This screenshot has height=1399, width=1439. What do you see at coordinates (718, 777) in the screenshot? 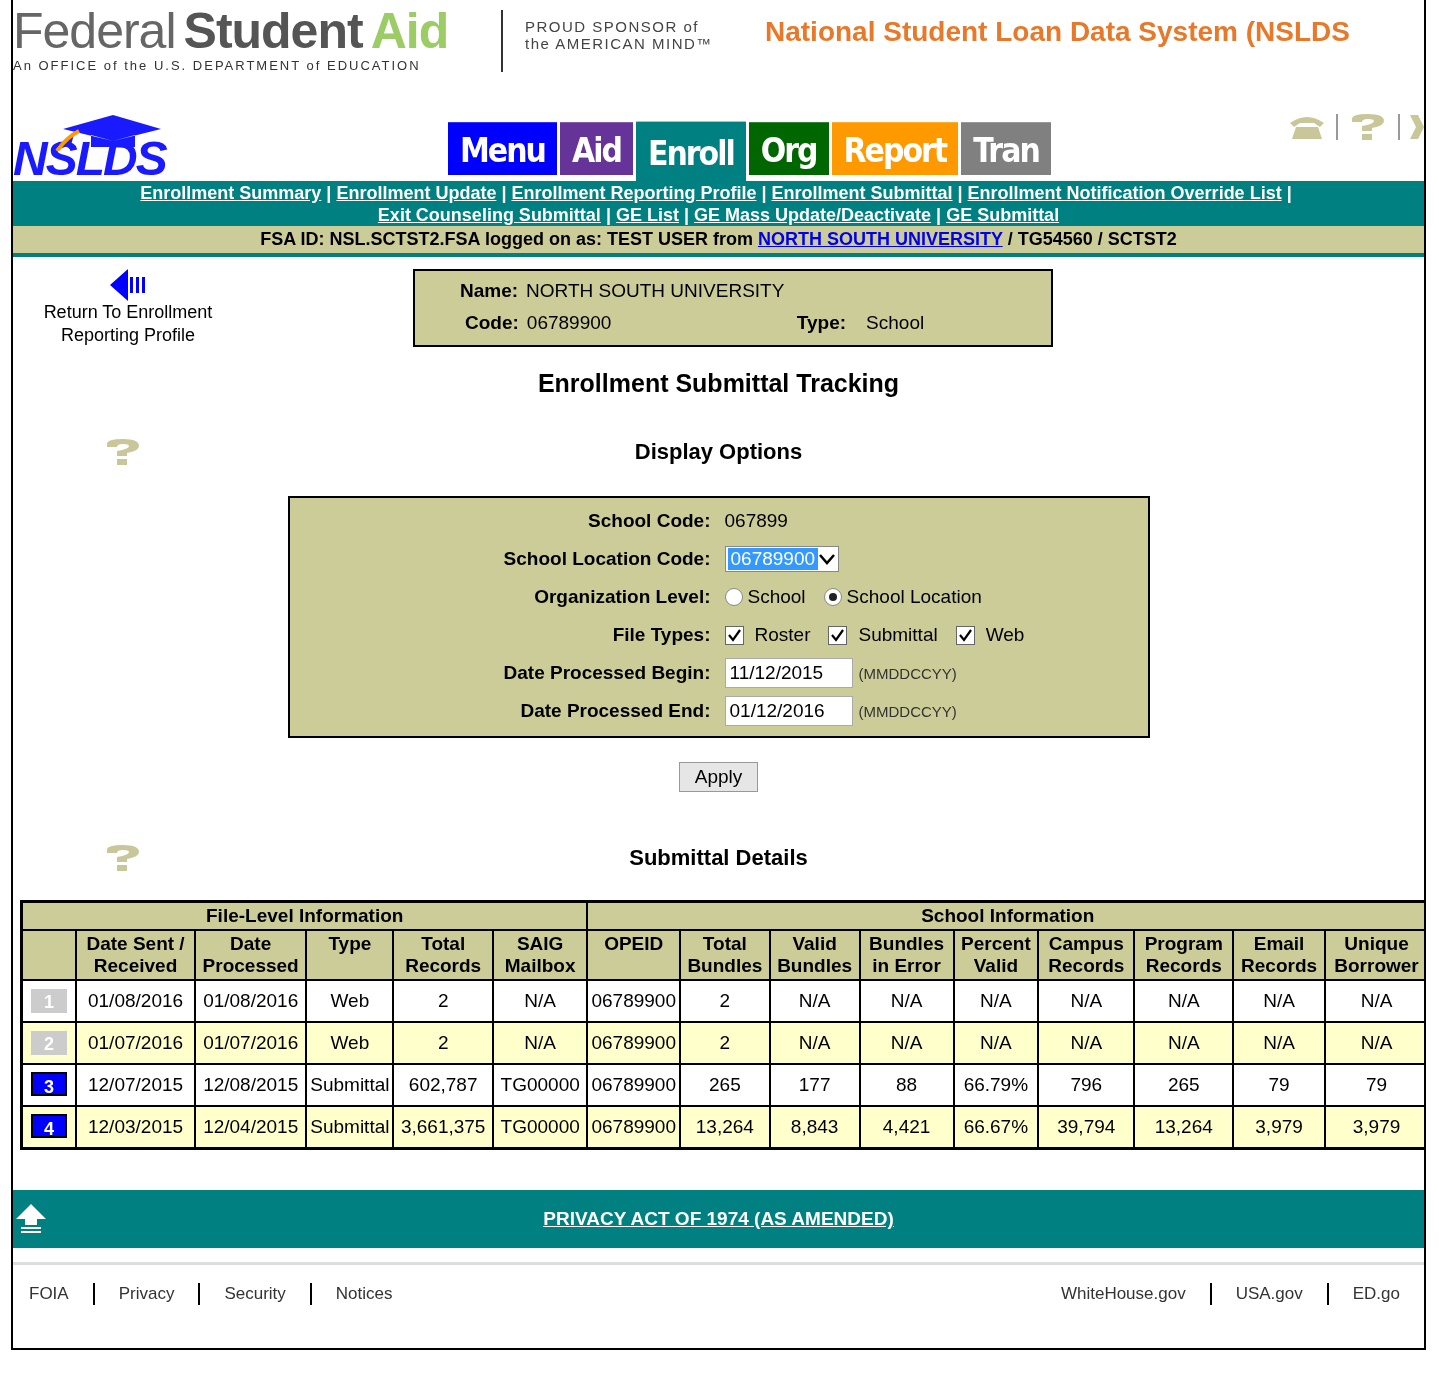
I see `apply-button: Apply` at bounding box center [718, 777].